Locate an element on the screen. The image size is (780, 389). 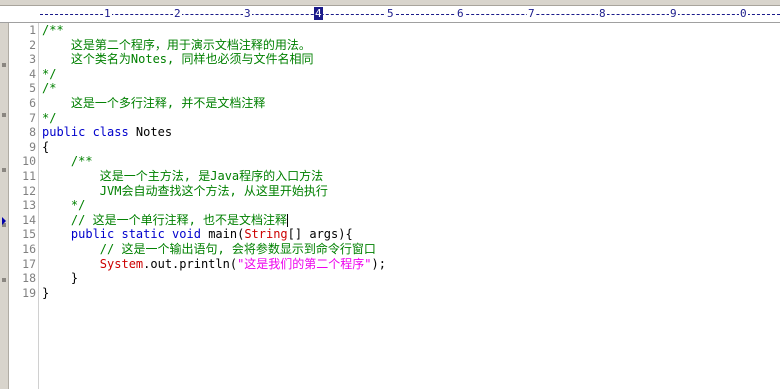
gutter-separator is located at coordinates (38, 206).